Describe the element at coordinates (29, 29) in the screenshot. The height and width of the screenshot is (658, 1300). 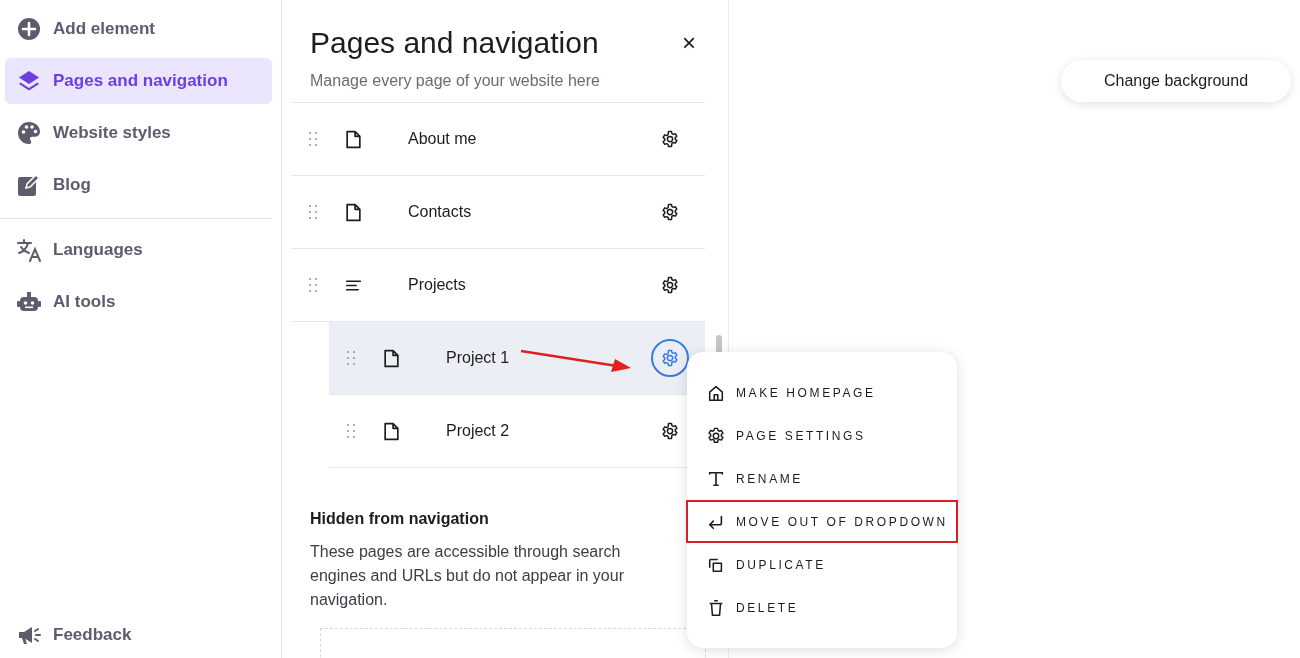
I see `plus-circle-icon` at that location.